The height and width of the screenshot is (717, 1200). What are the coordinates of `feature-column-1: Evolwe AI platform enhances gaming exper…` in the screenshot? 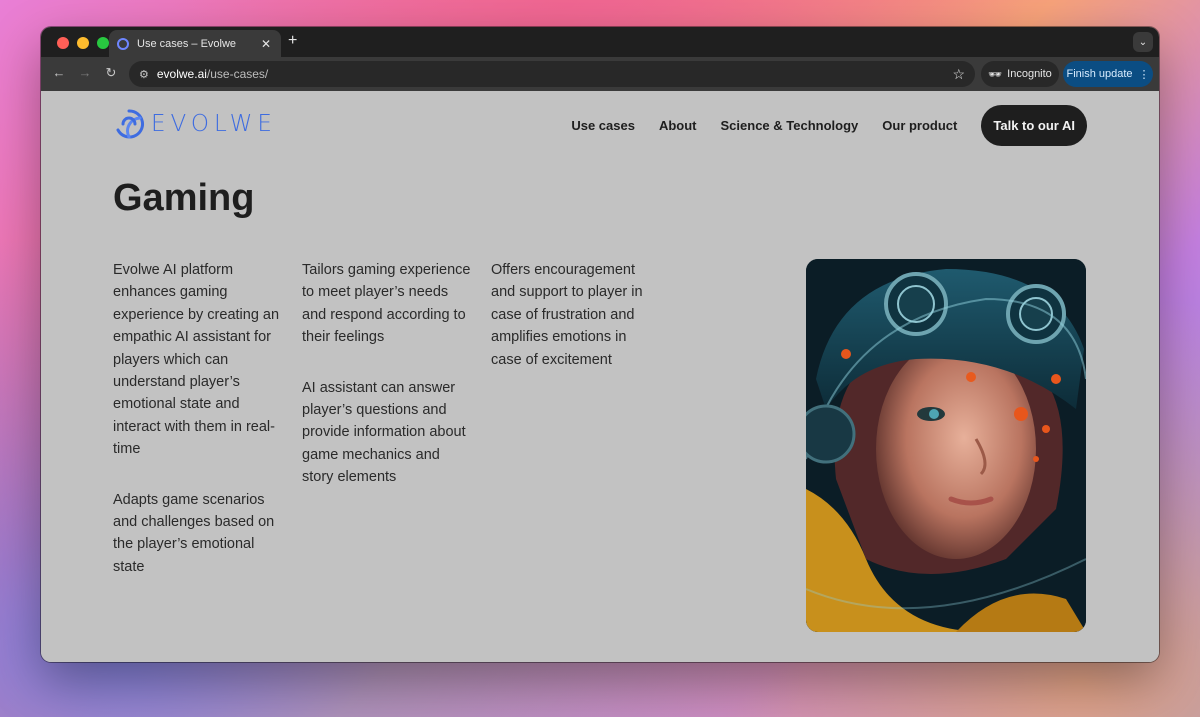 It's located at (198, 432).